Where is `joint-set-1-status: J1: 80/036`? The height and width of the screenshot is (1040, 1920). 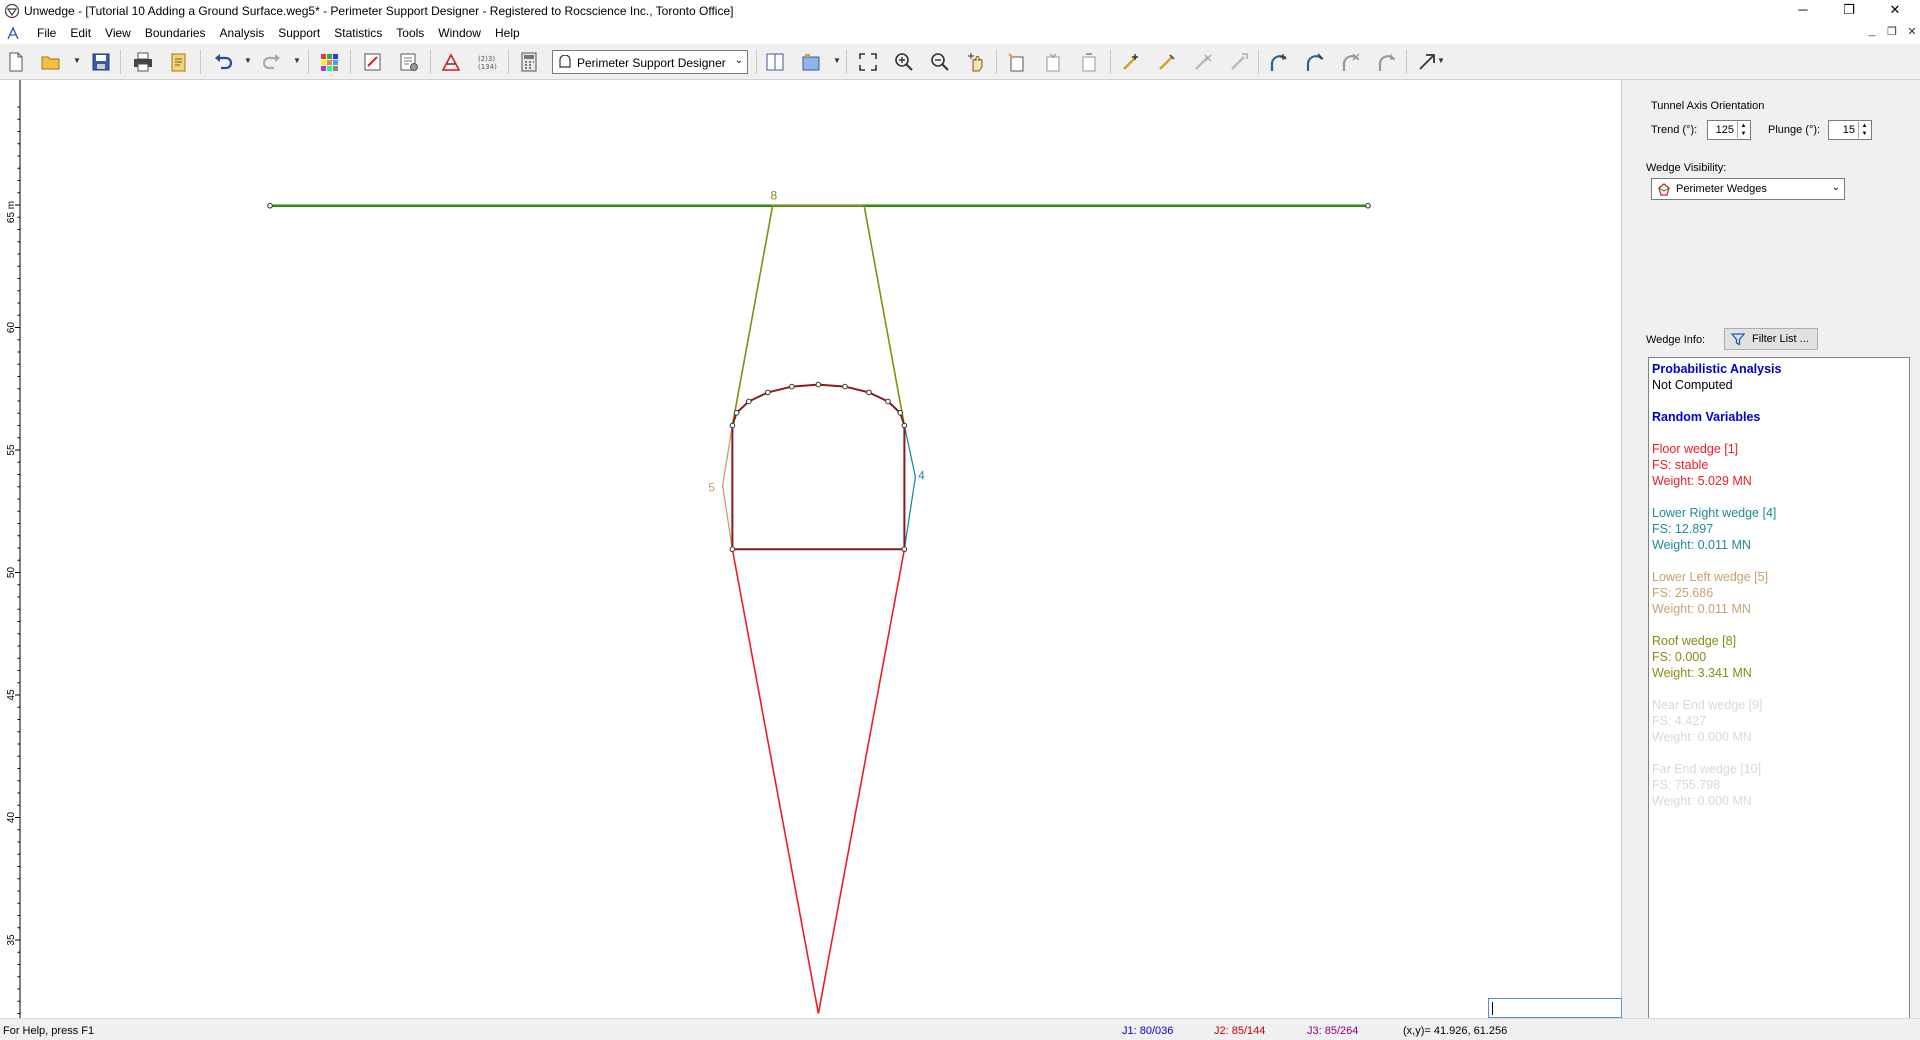
joint-set-1-status: J1: 80/036 is located at coordinates (1148, 1031).